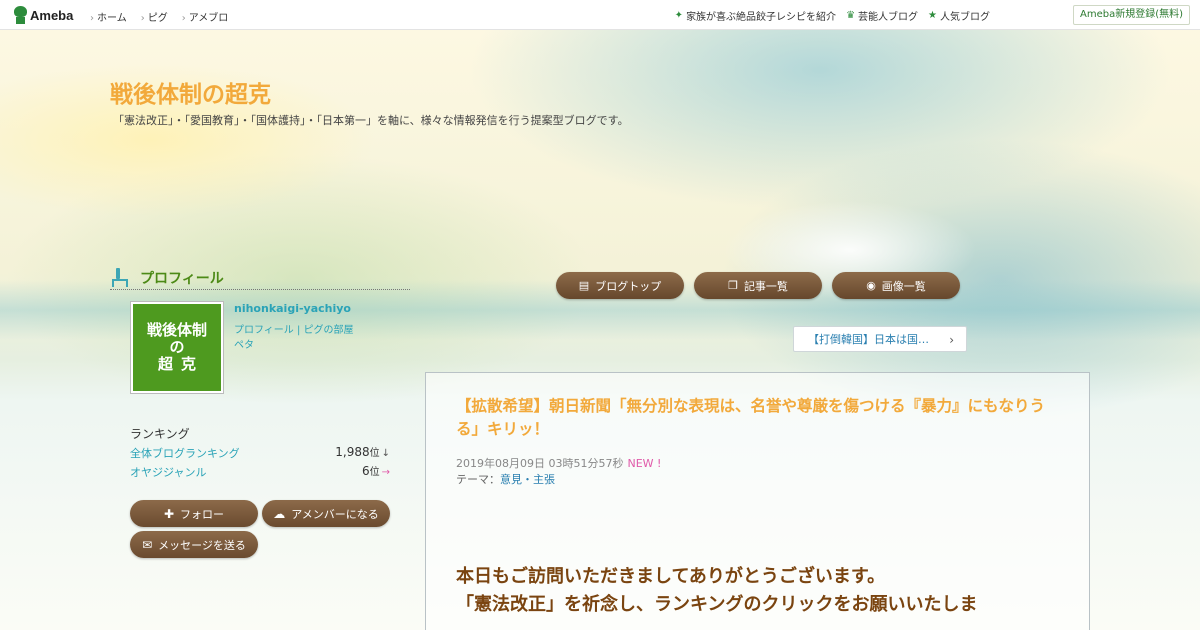 The width and height of the screenshot is (1200, 630). What do you see at coordinates (260, 278) in the screenshot?
I see `profile-heading: プロフィール` at bounding box center [260, 278].